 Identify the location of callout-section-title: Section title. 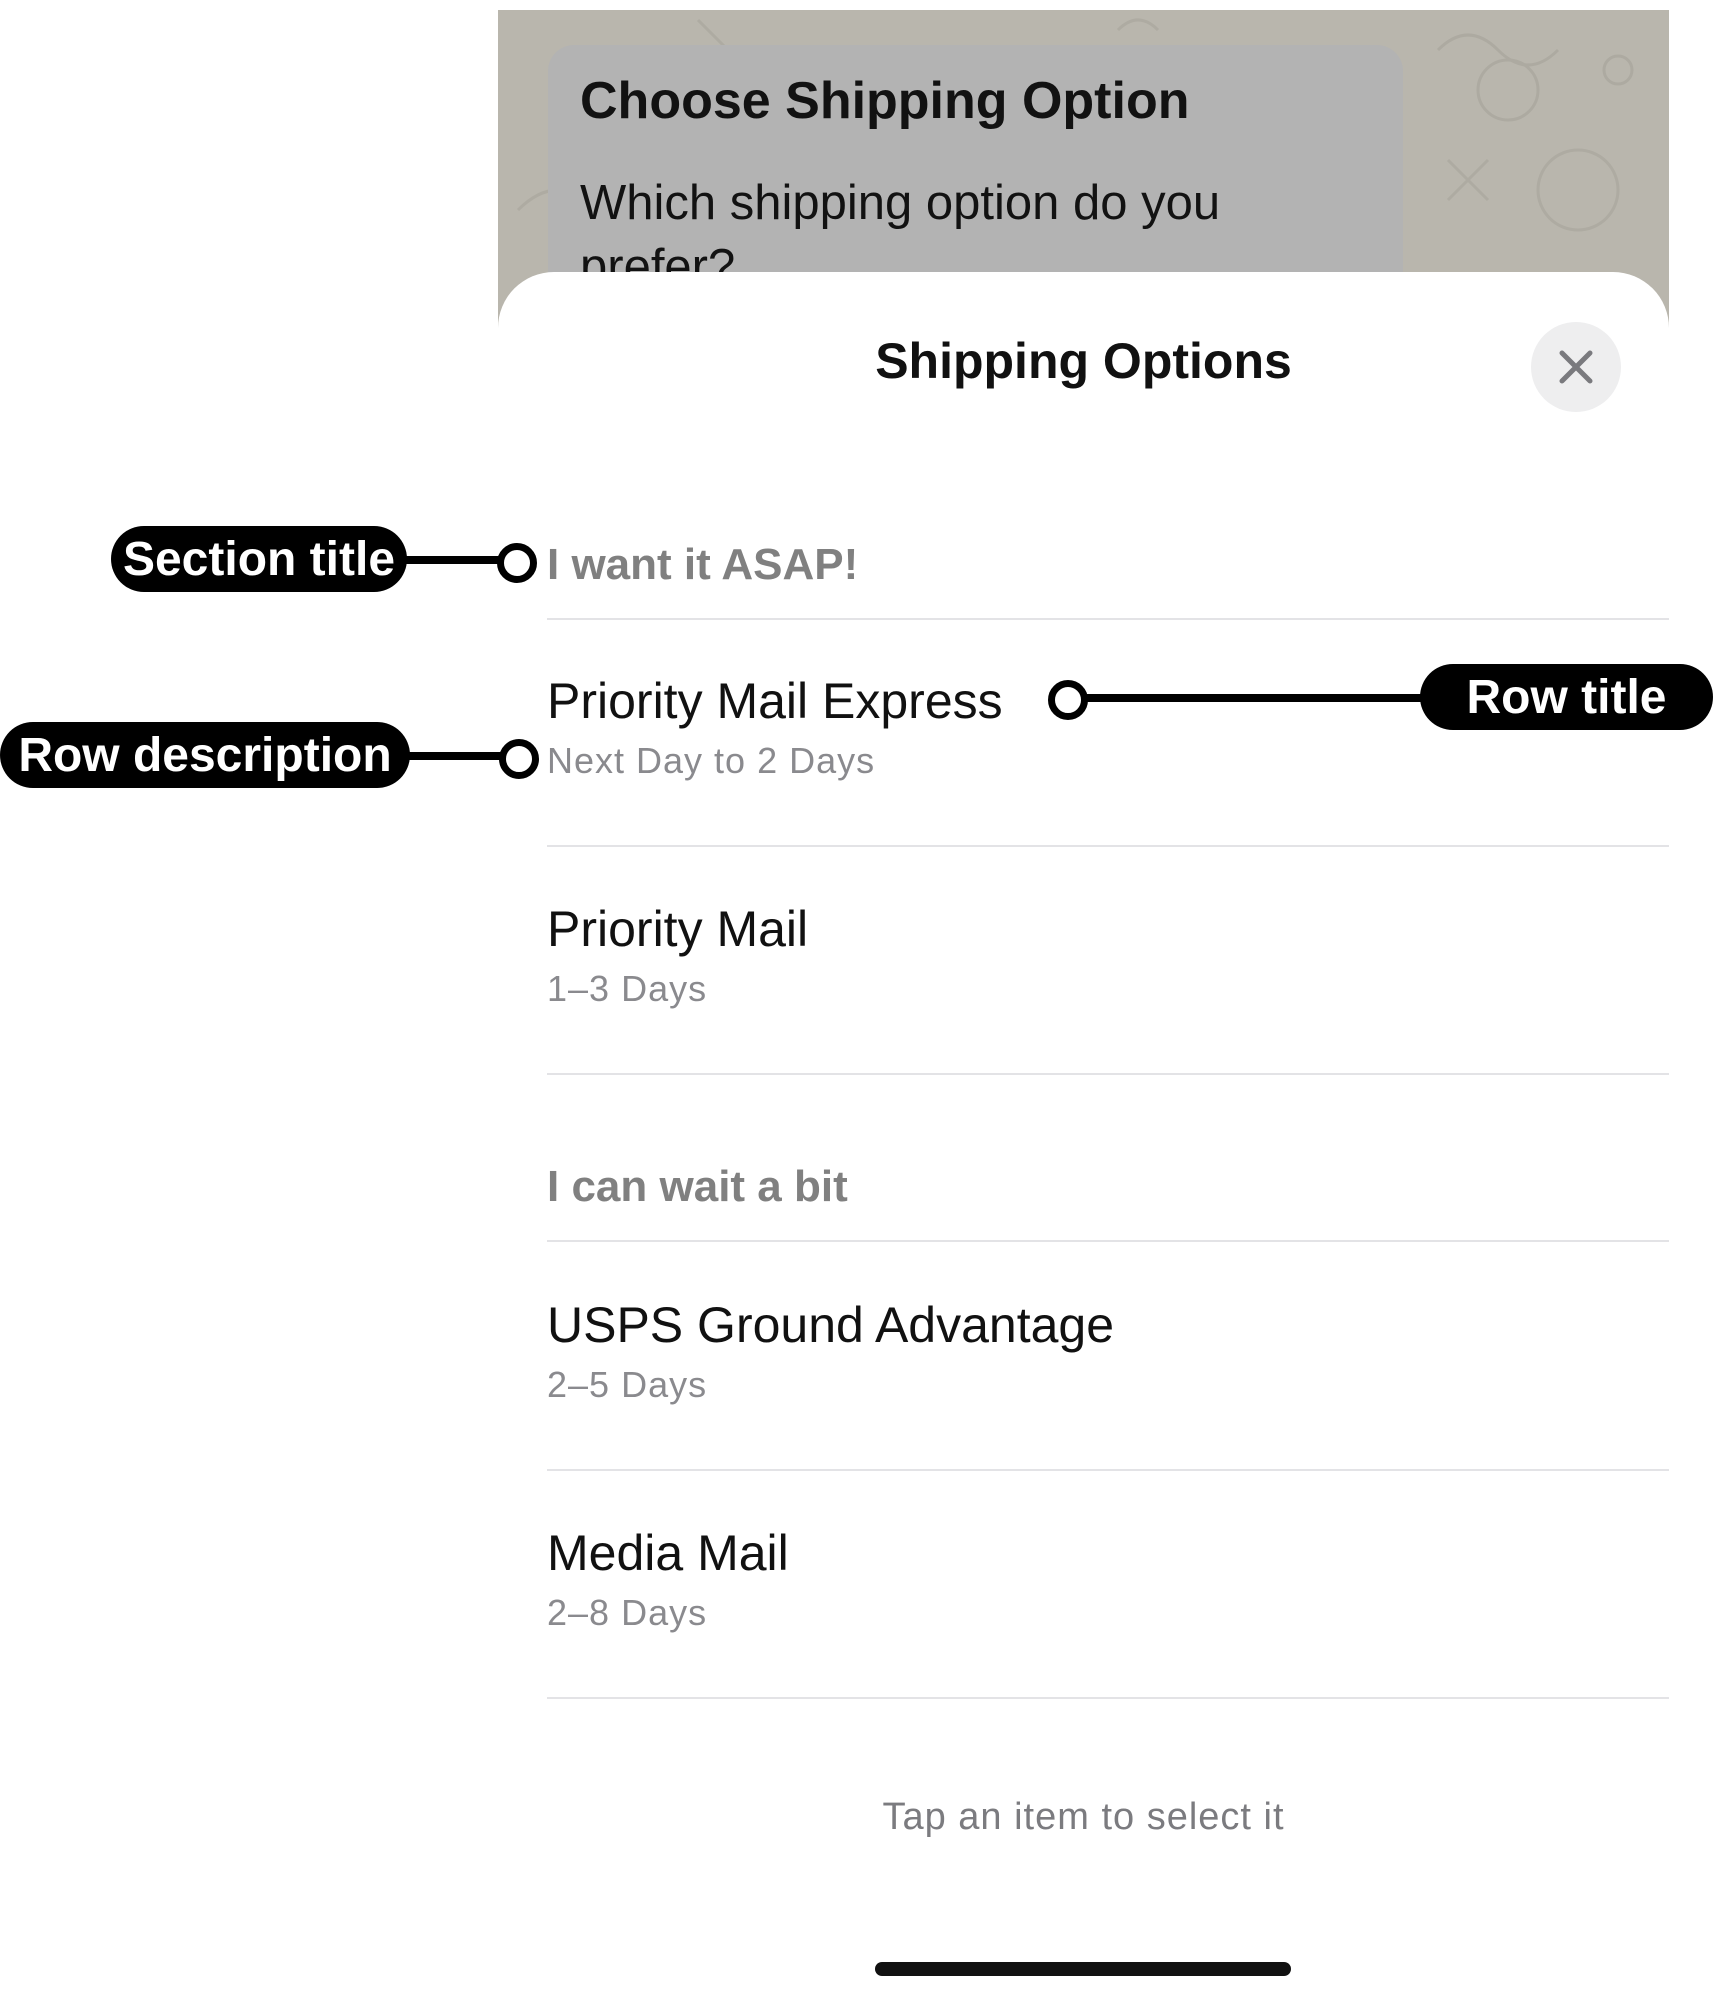
(259, 559).